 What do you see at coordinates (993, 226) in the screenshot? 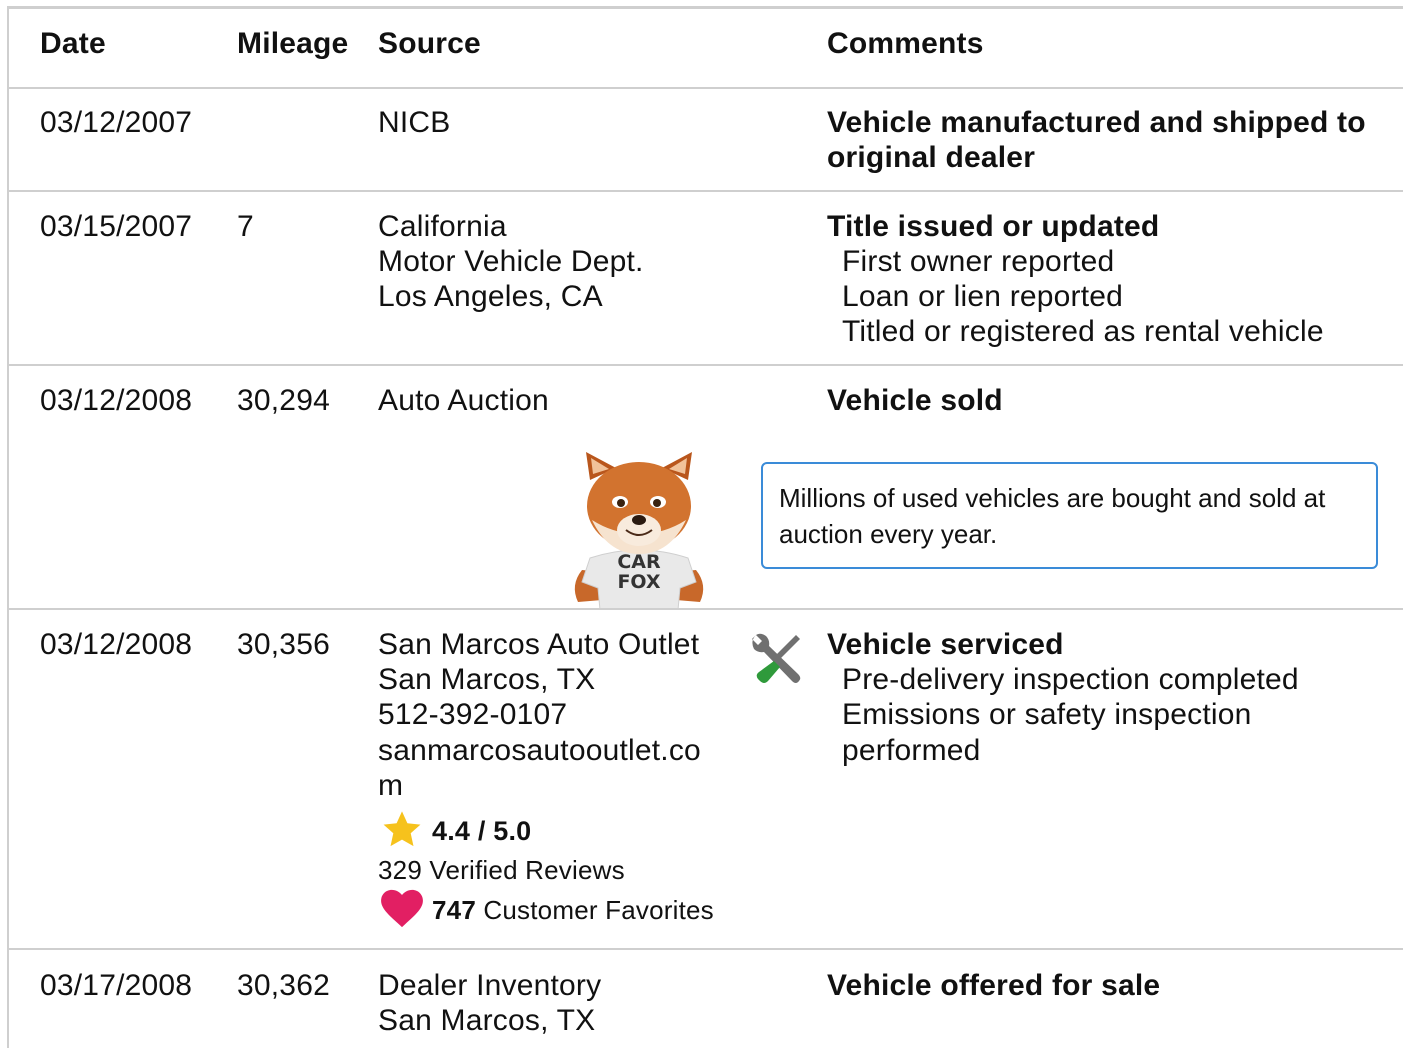
I see `row-comment-title: Title issued or updated` at bounding box center [993, 226].